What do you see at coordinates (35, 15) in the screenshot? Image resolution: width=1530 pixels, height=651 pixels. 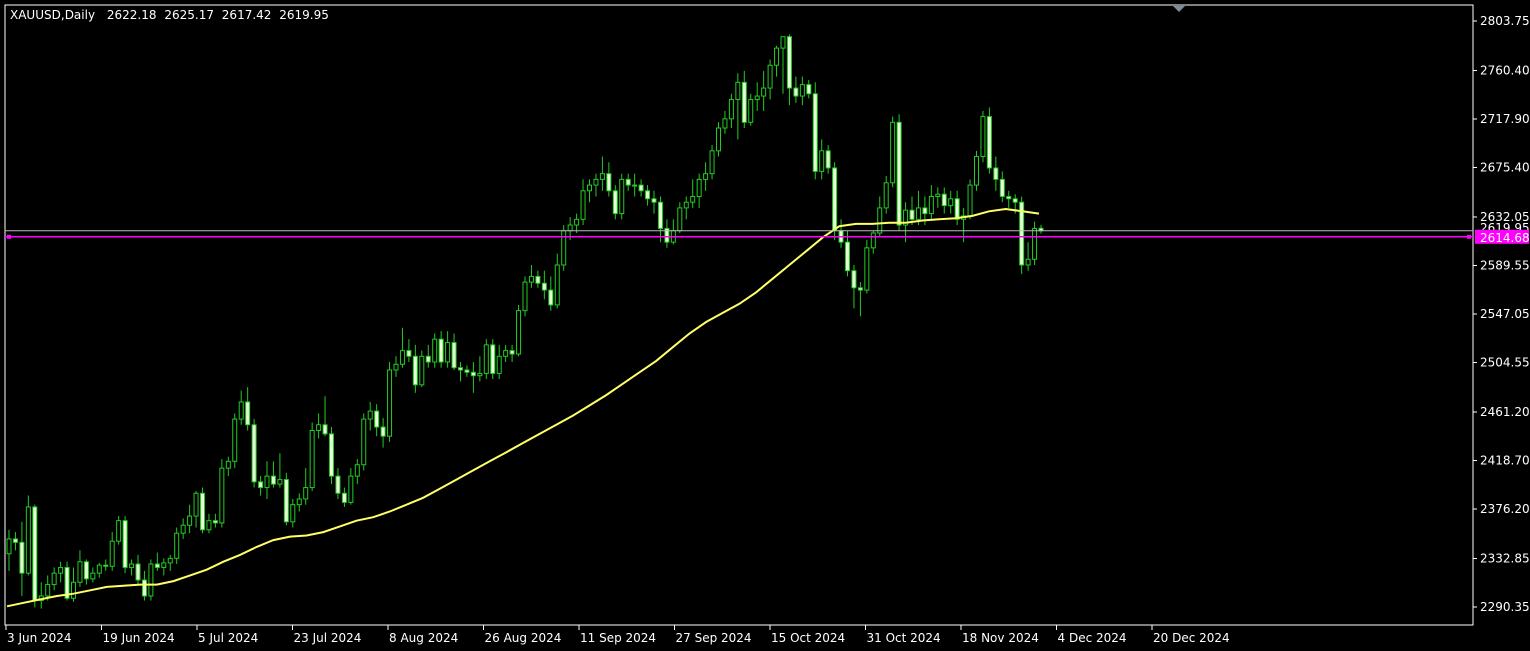 I see `symbol-name: XAUUSD` at bounding box center [35, 15].